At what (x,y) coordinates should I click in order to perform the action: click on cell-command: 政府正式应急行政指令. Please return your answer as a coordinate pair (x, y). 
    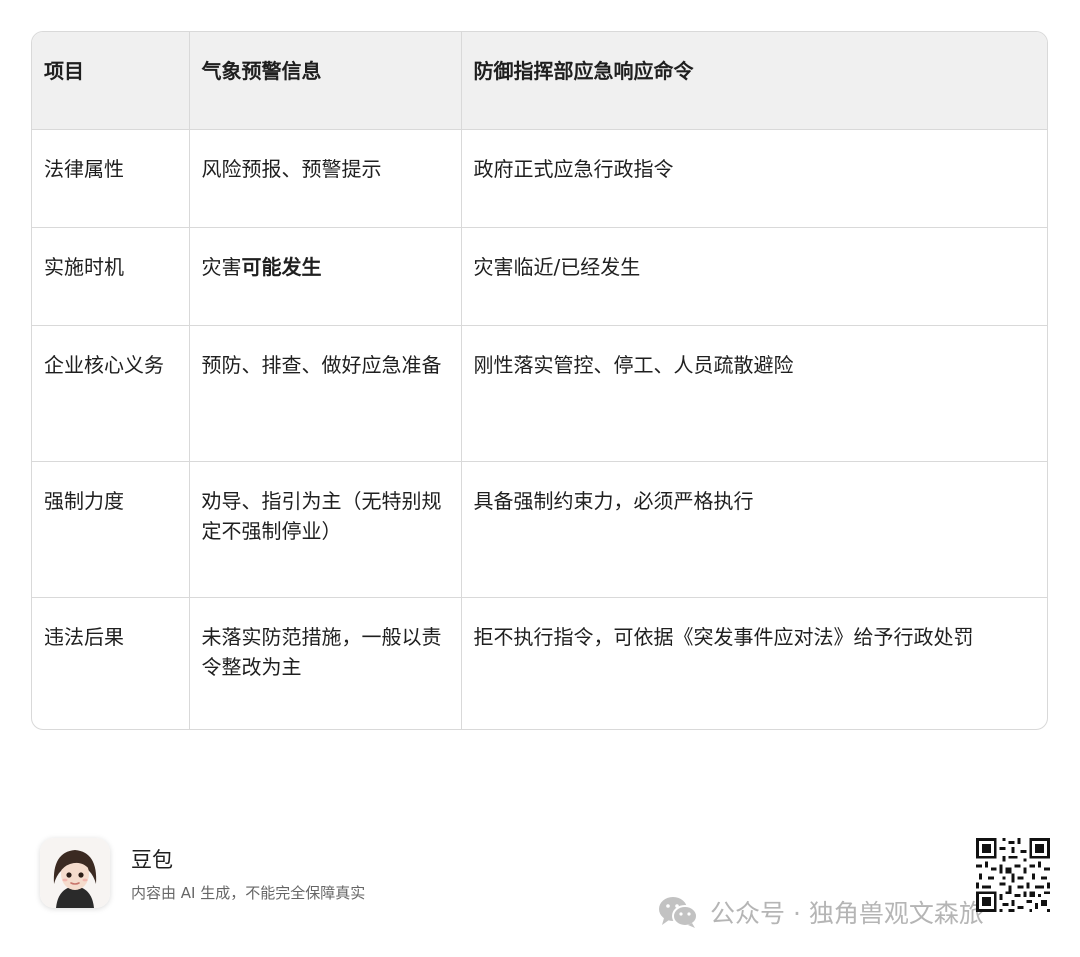
    Looking at the image, I should click on (754, 178).